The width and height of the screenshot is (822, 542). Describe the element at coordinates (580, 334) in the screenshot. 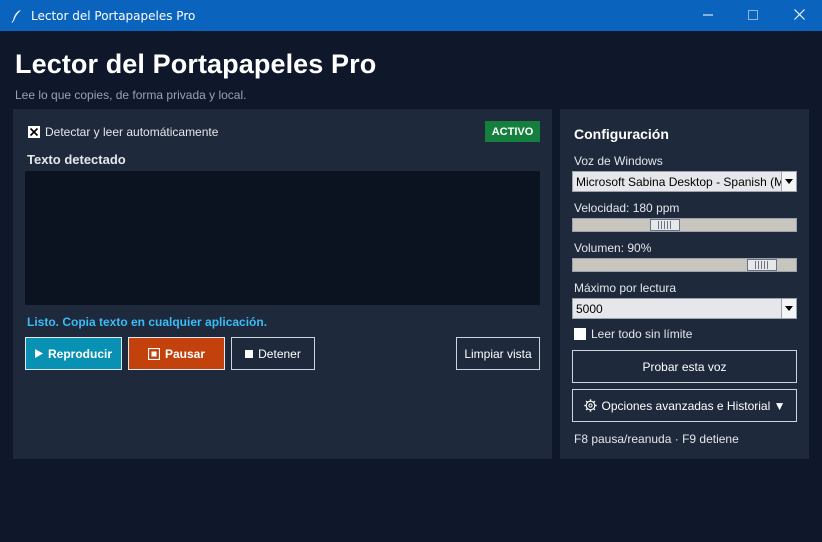

I see `checkbox-unchecked-icon` at that location.